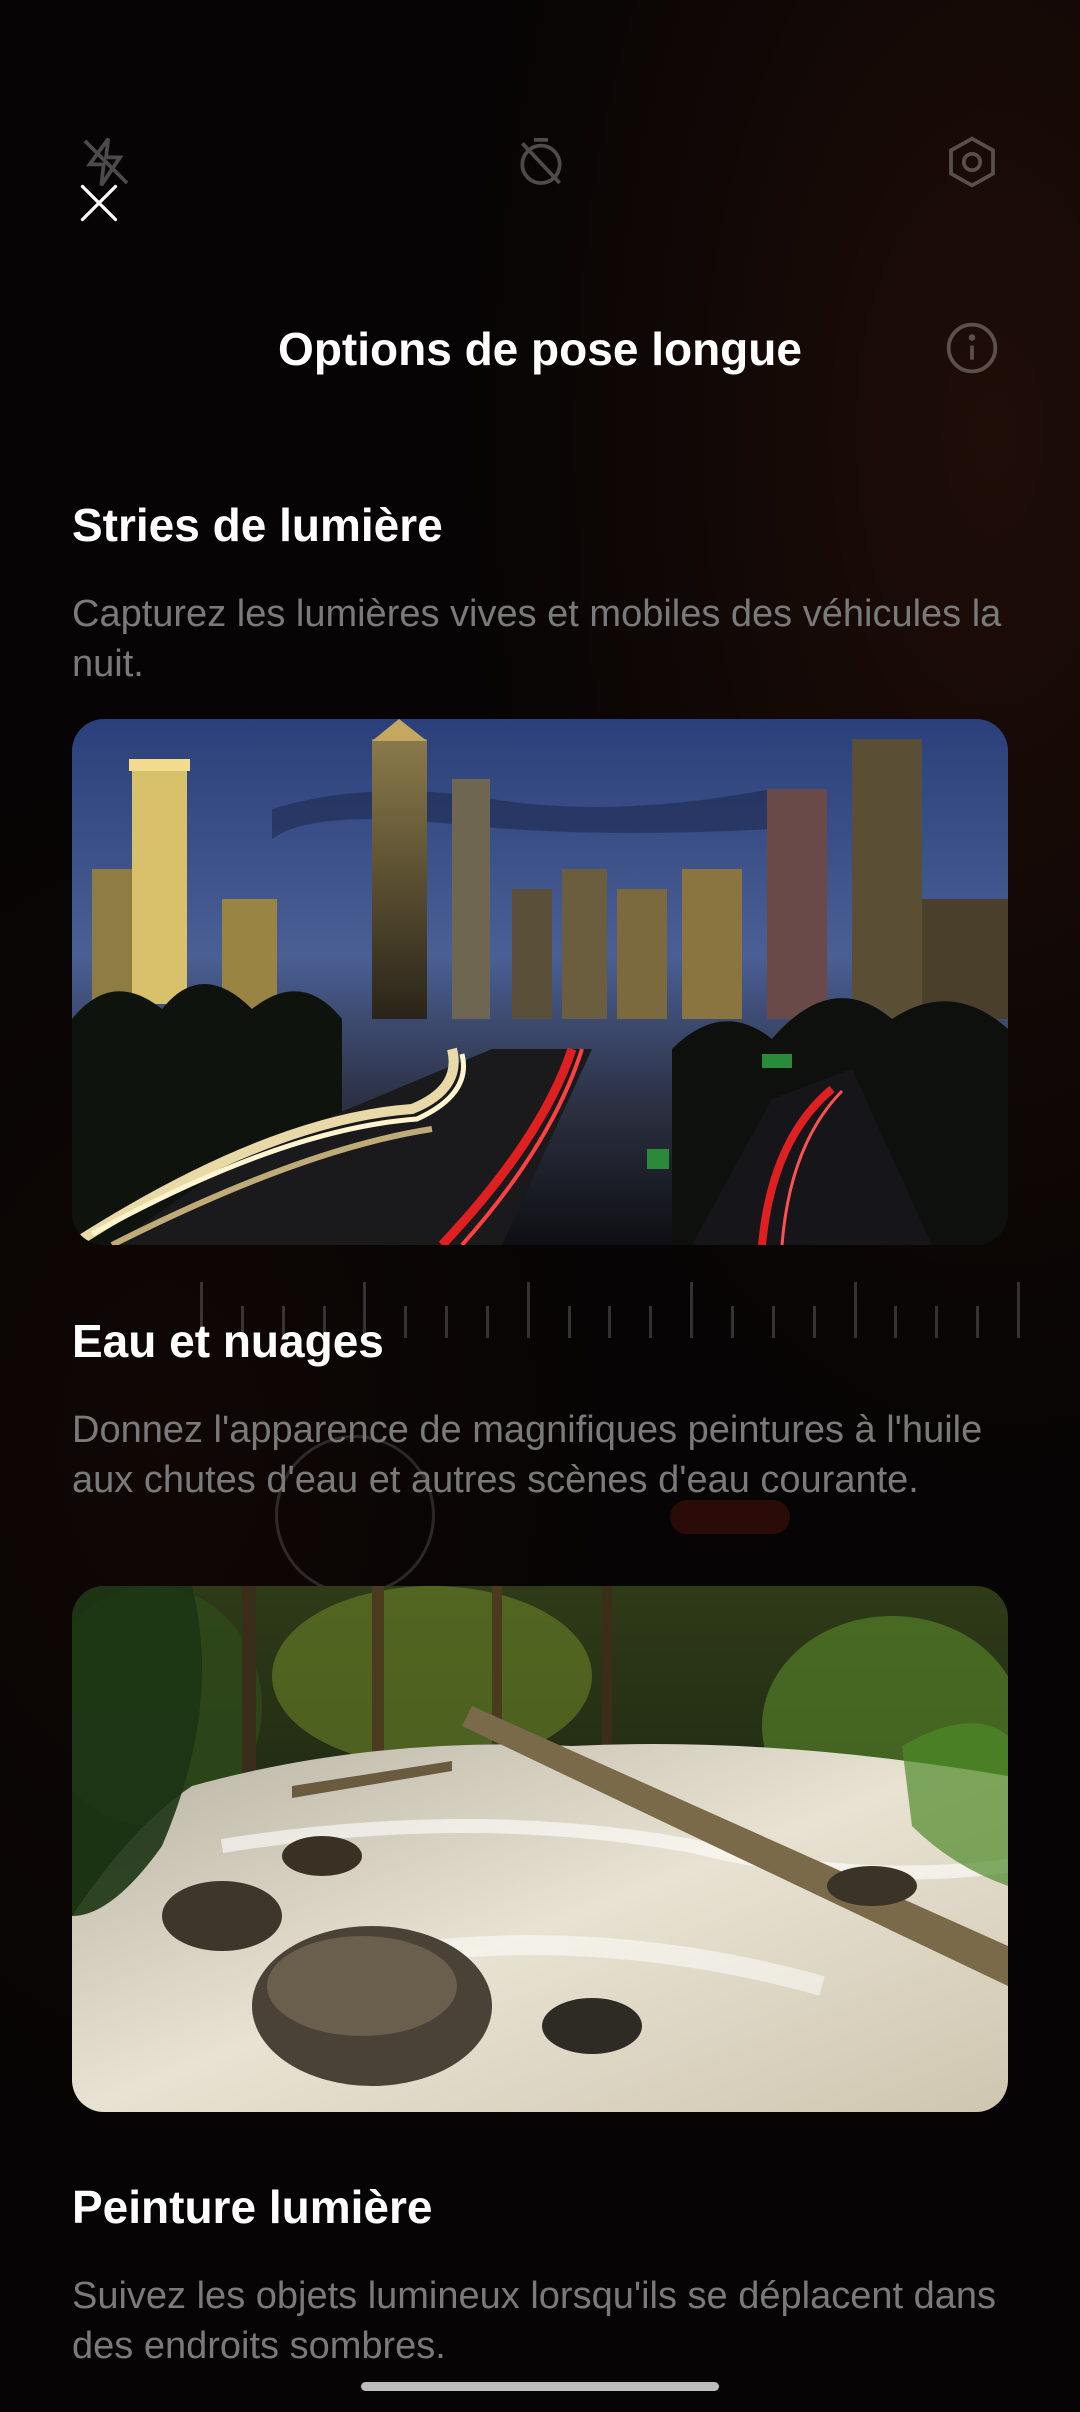 The width and height of the screenshot is (1080, 2412). What do you see at coordinates (257, 525) in the screenshot?
I see `option-title: Stries de lumière` at bounding box center [257, 525].